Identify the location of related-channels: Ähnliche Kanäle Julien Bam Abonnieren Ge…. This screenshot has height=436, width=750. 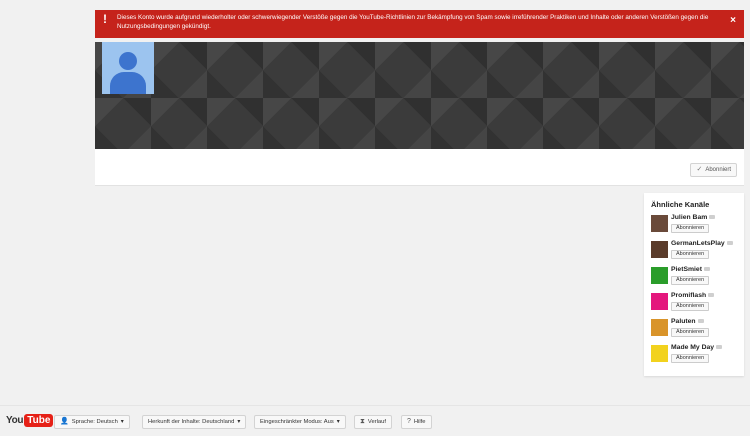
(694, 284).